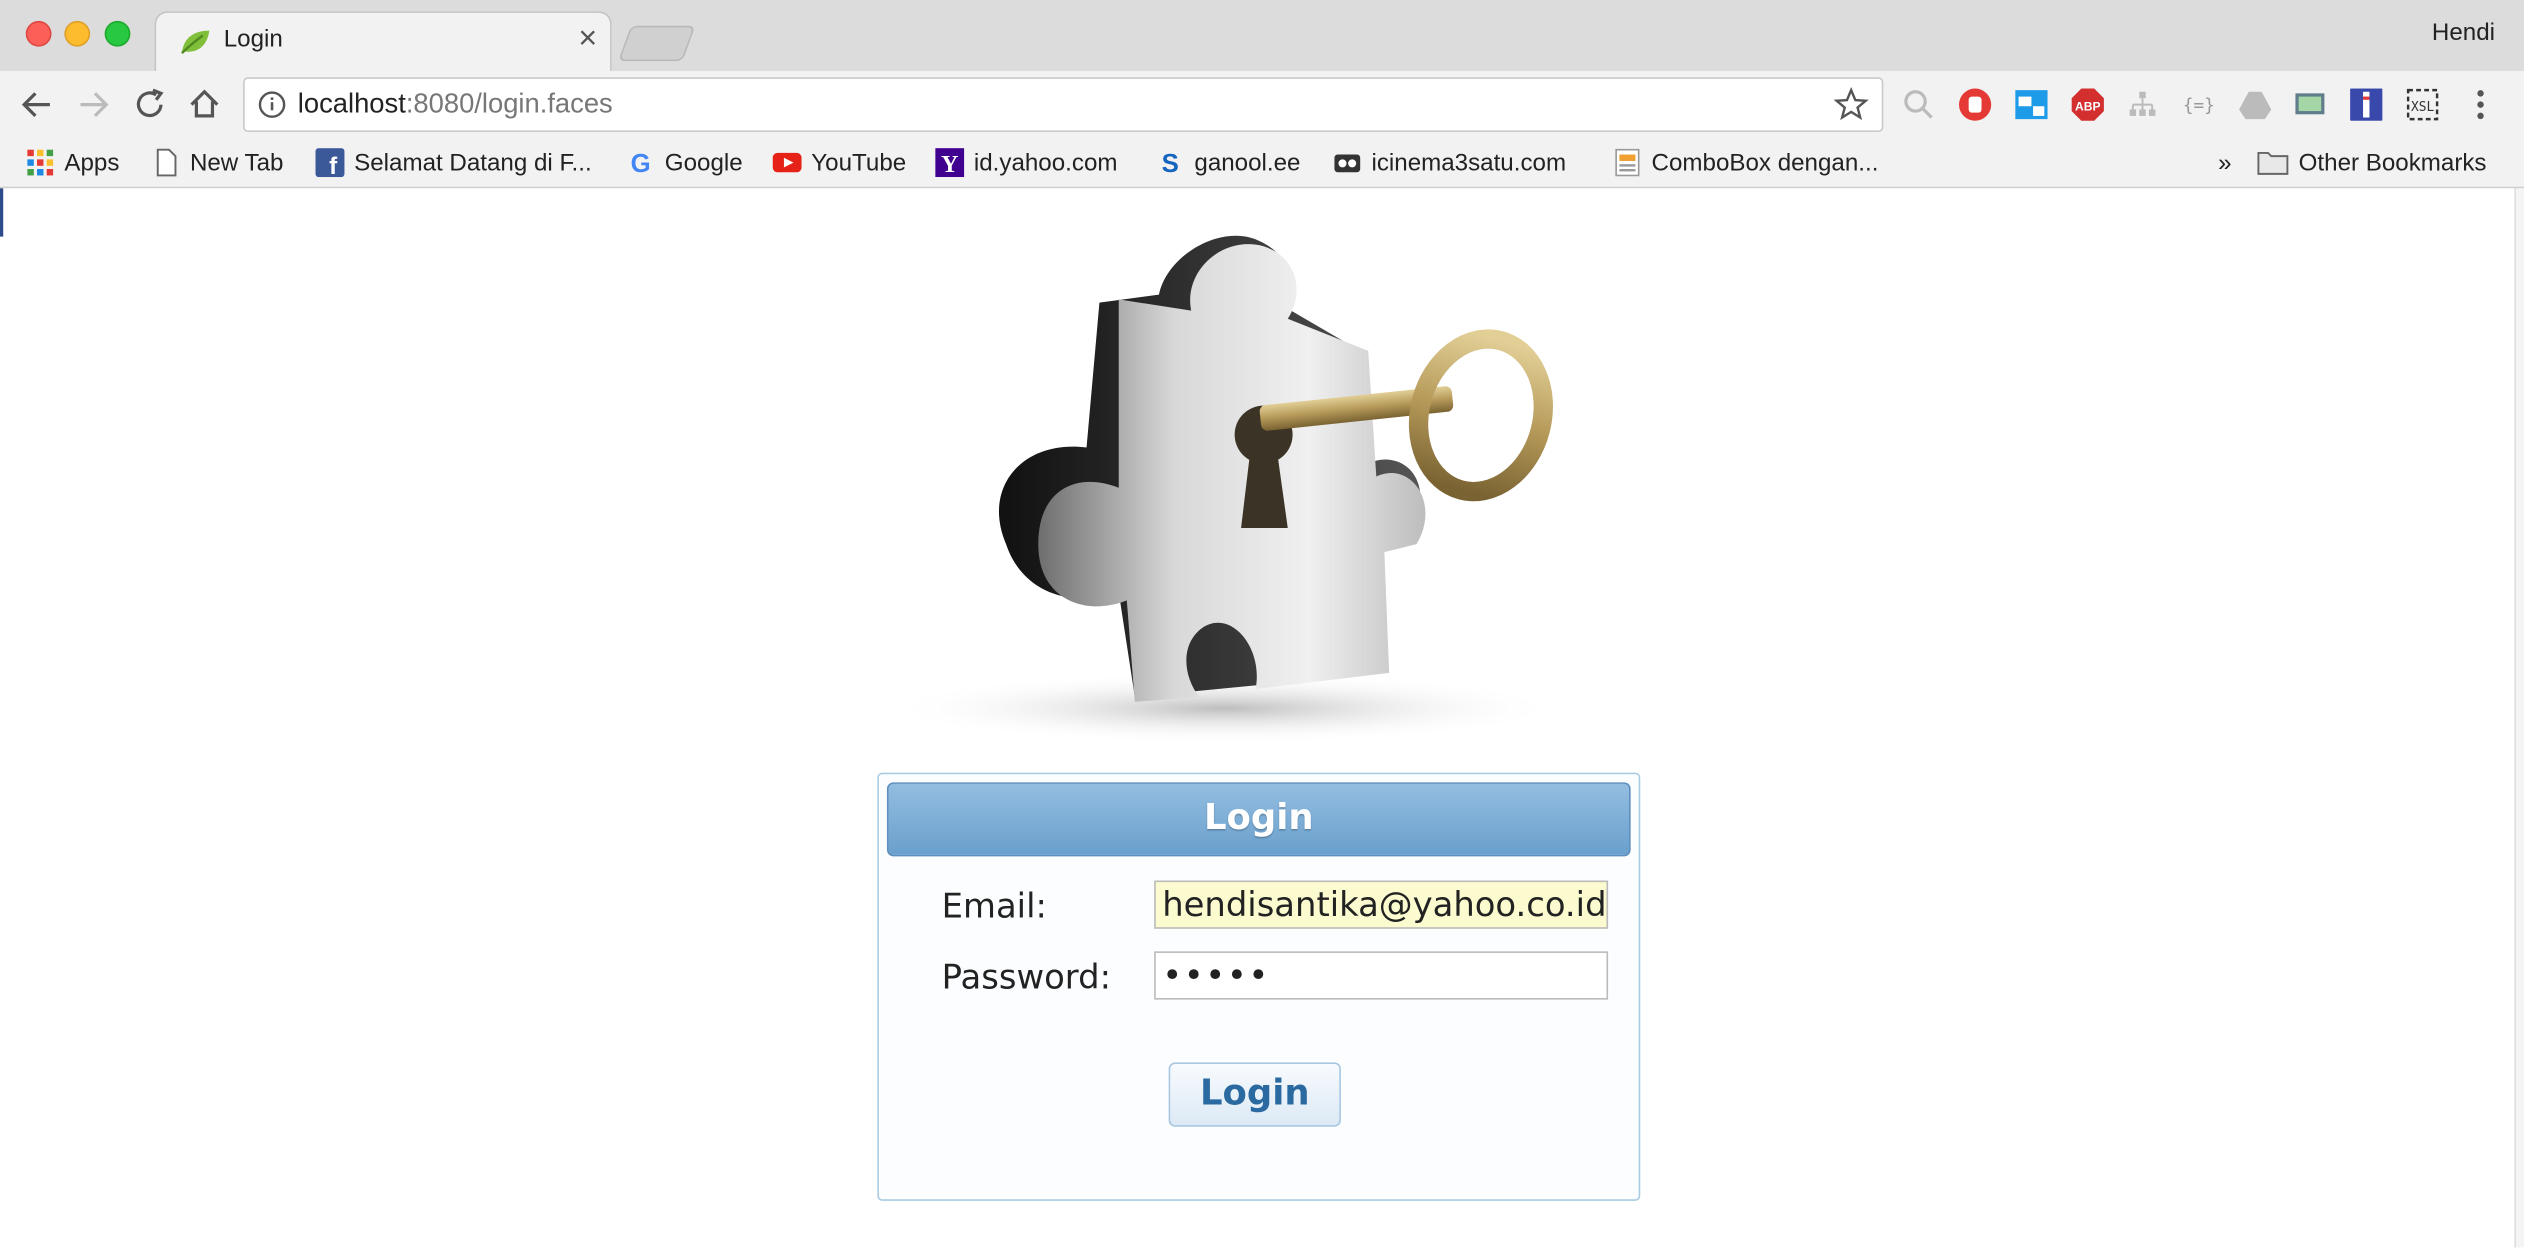  What do you see at coordinates (150, 105) in the screenshot?
I see `reload-icon` at bounding box center [150, 105].